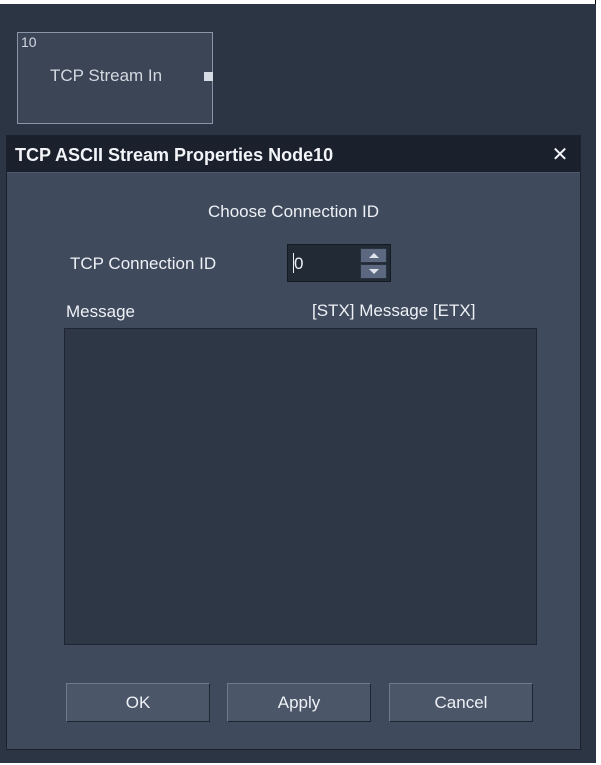  What do you see at coordinates (298, 264) in the screenshot?
I see `connection-id-value: 0` at bounding box center [298, 264].